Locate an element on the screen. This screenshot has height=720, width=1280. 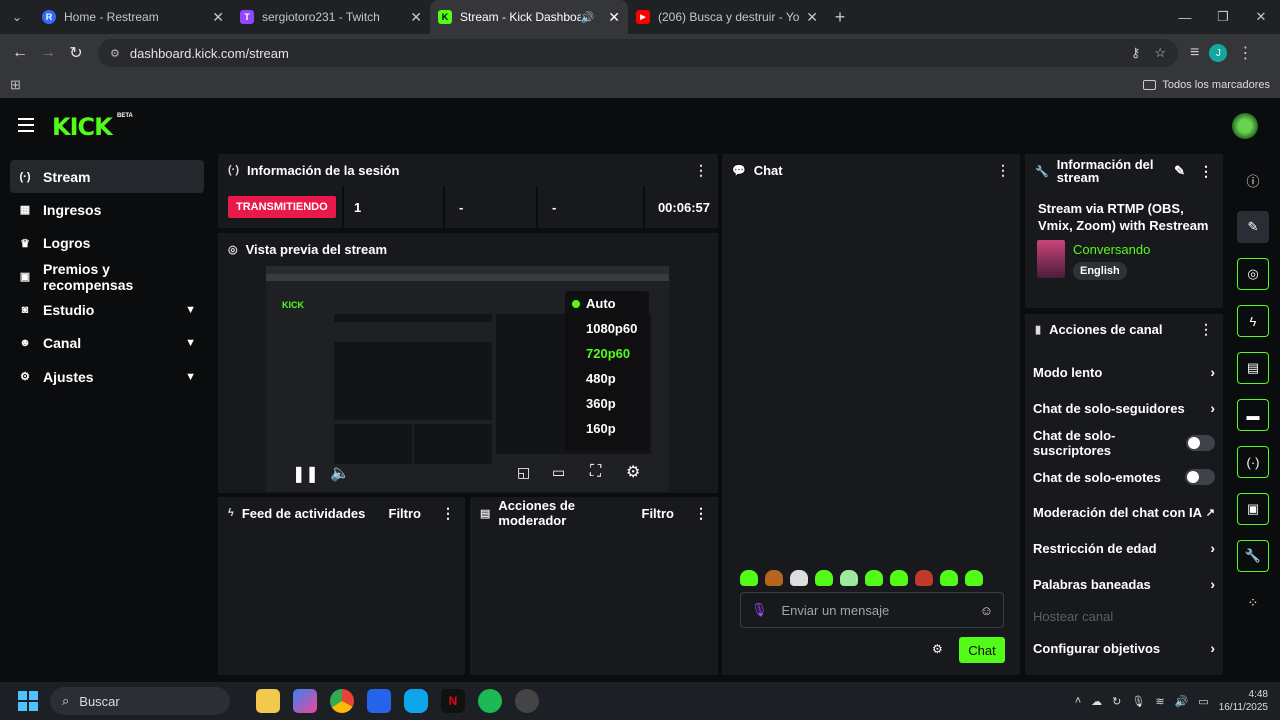
sync-icon: ↻ is located at coordinates (1116, 701).